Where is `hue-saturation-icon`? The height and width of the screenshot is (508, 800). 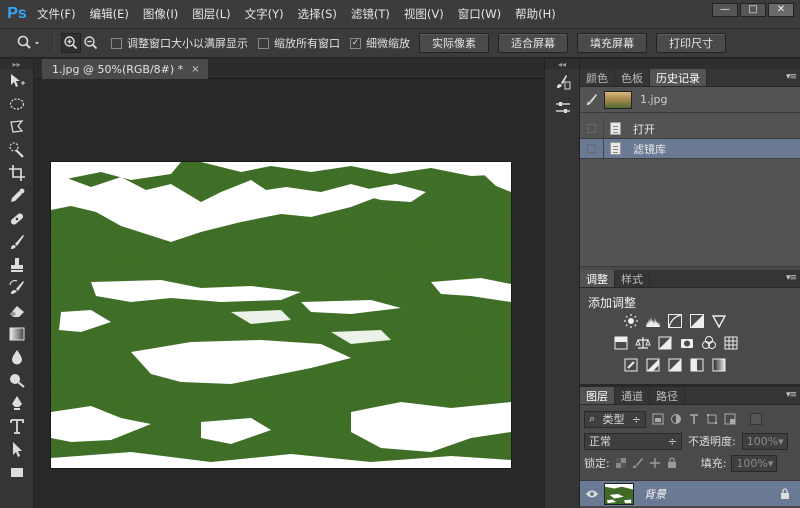
hue-saturation-icon is located at coordinates (621, 343).